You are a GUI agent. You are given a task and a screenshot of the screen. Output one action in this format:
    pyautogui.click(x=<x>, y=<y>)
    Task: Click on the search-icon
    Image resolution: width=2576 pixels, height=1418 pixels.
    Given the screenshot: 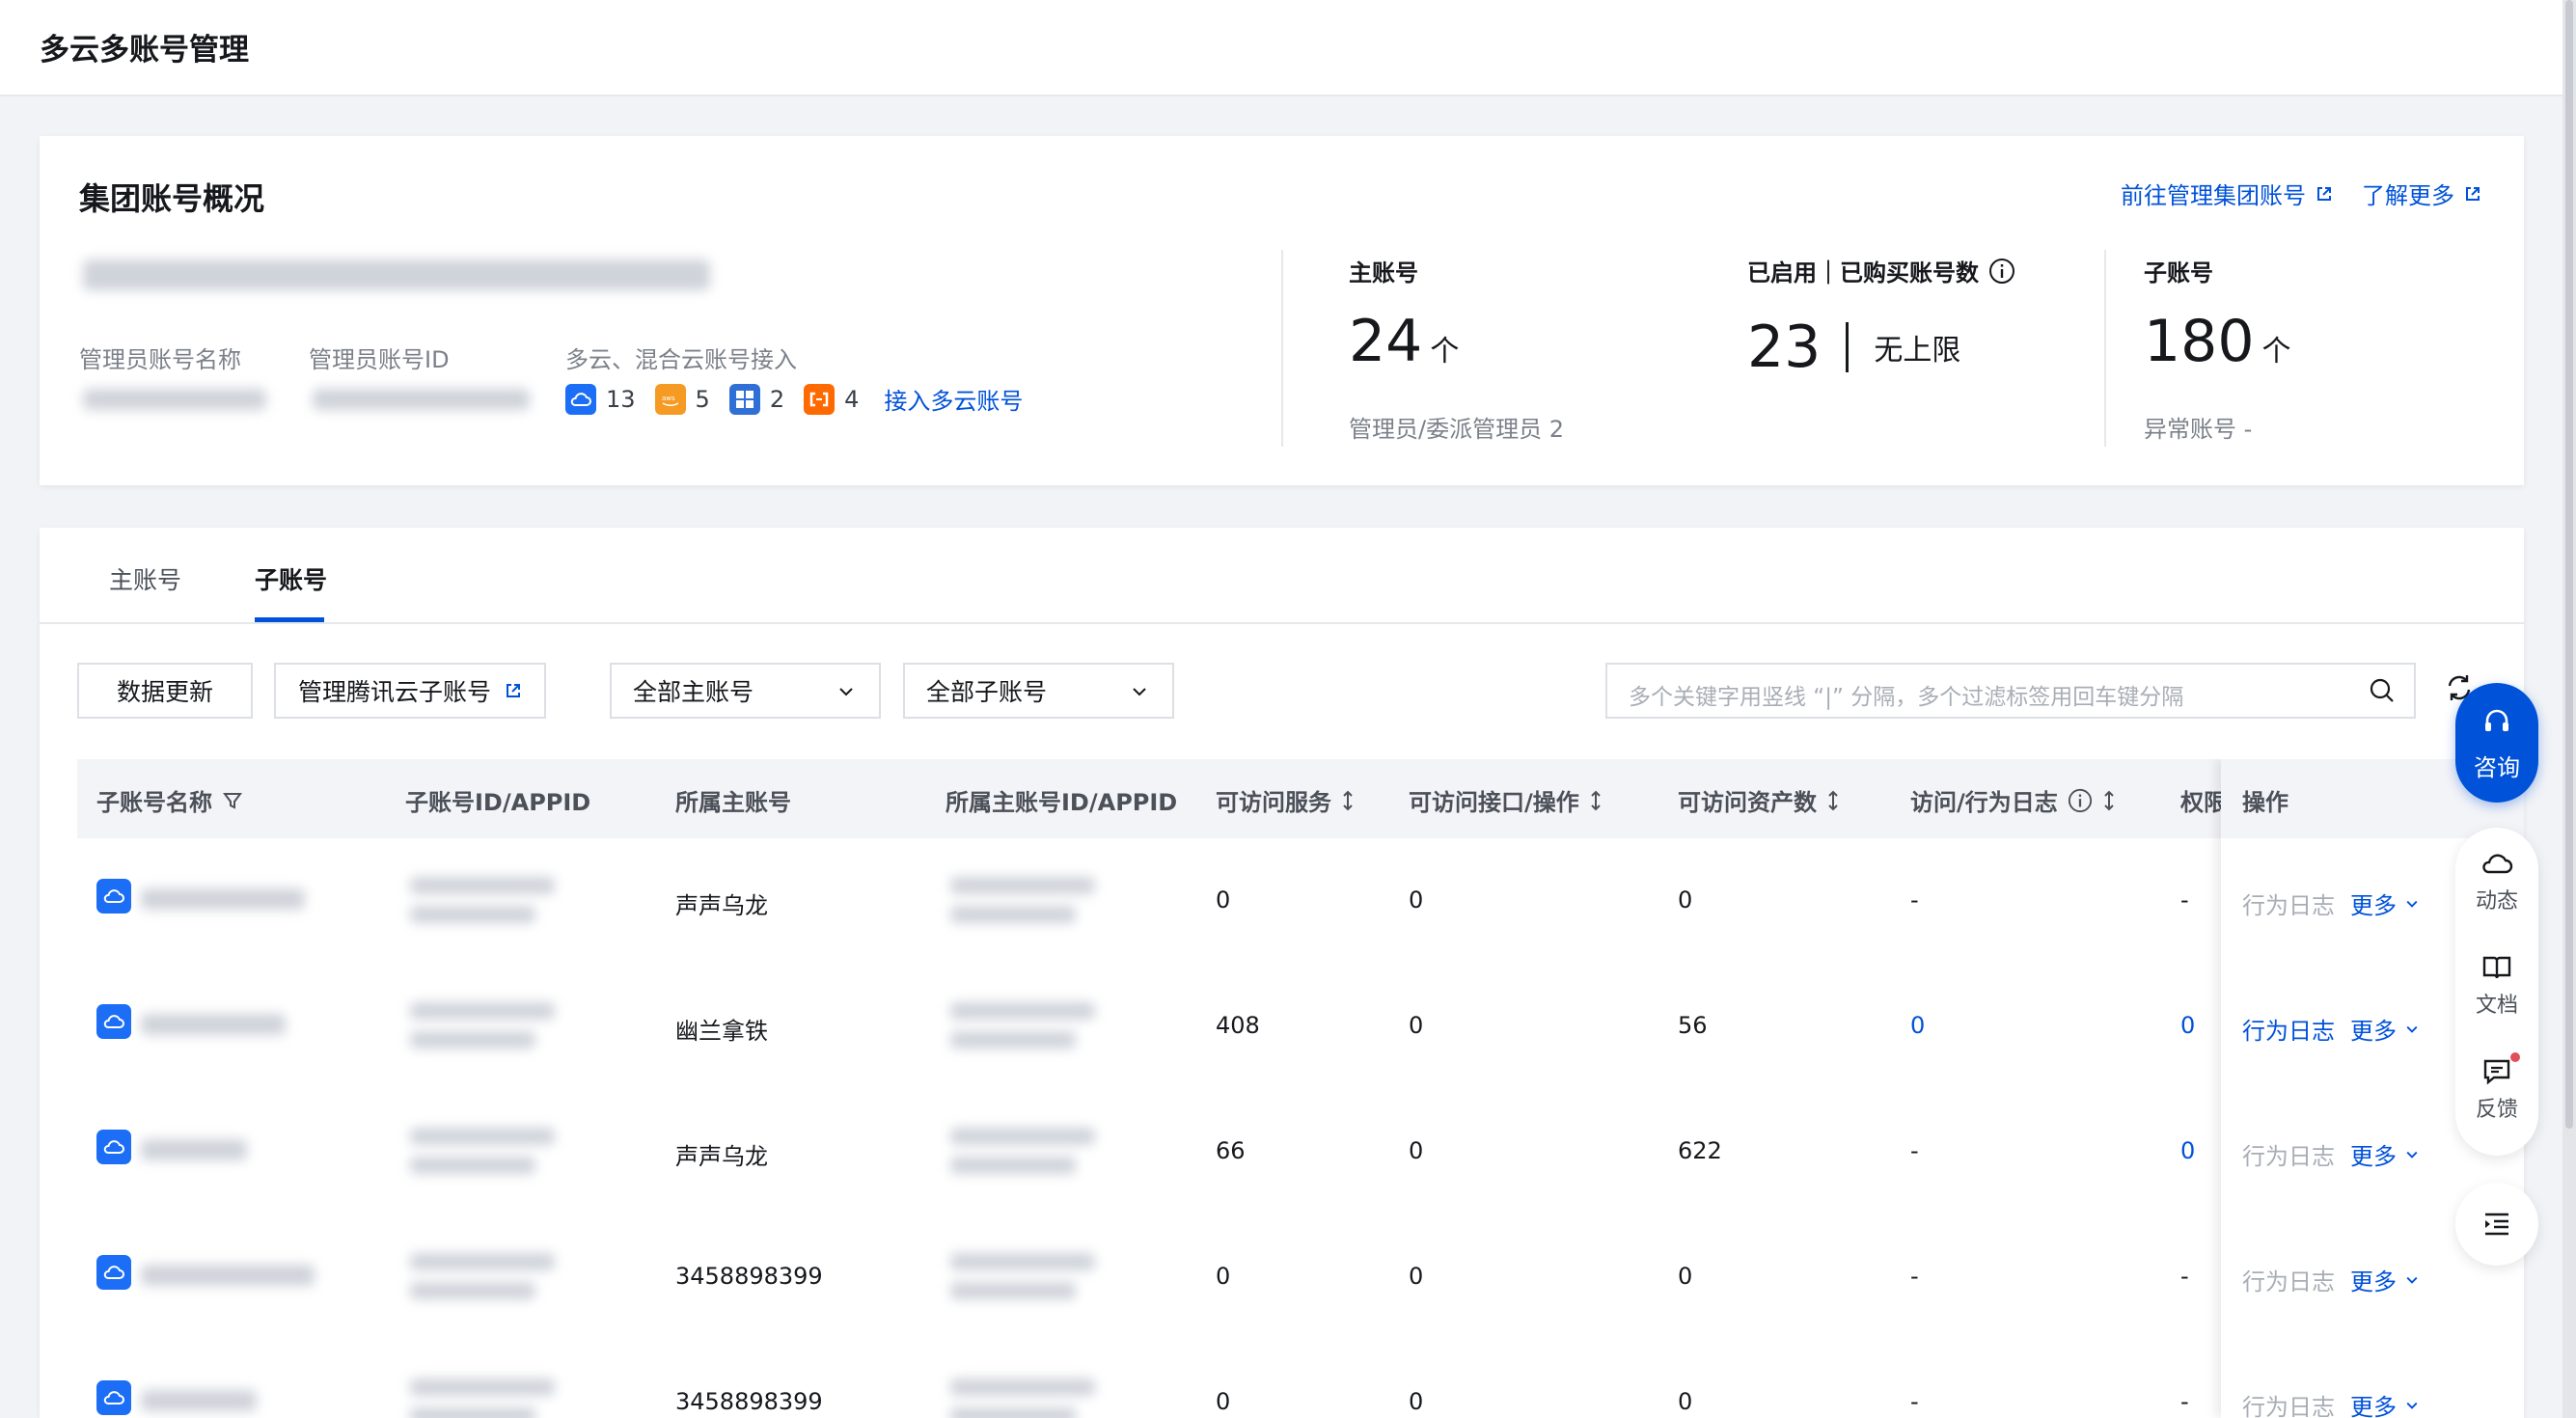 What is the action you would take?
    pyautogui.click(x=2383, y=690)
    